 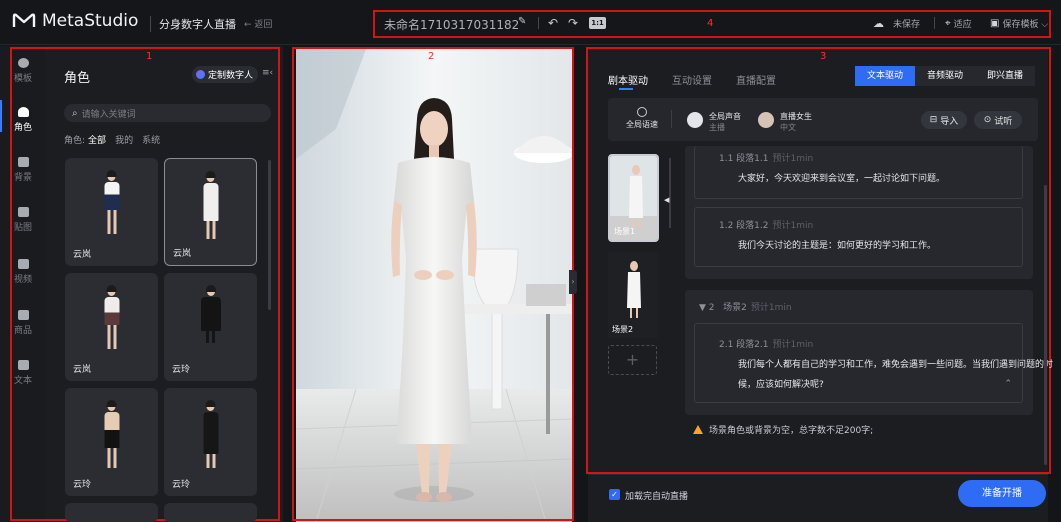 What do you see at coordinates (75, 21) in the screenshot?
I see `brand-logo: MetaStudio` at bounding box center [75, 21].